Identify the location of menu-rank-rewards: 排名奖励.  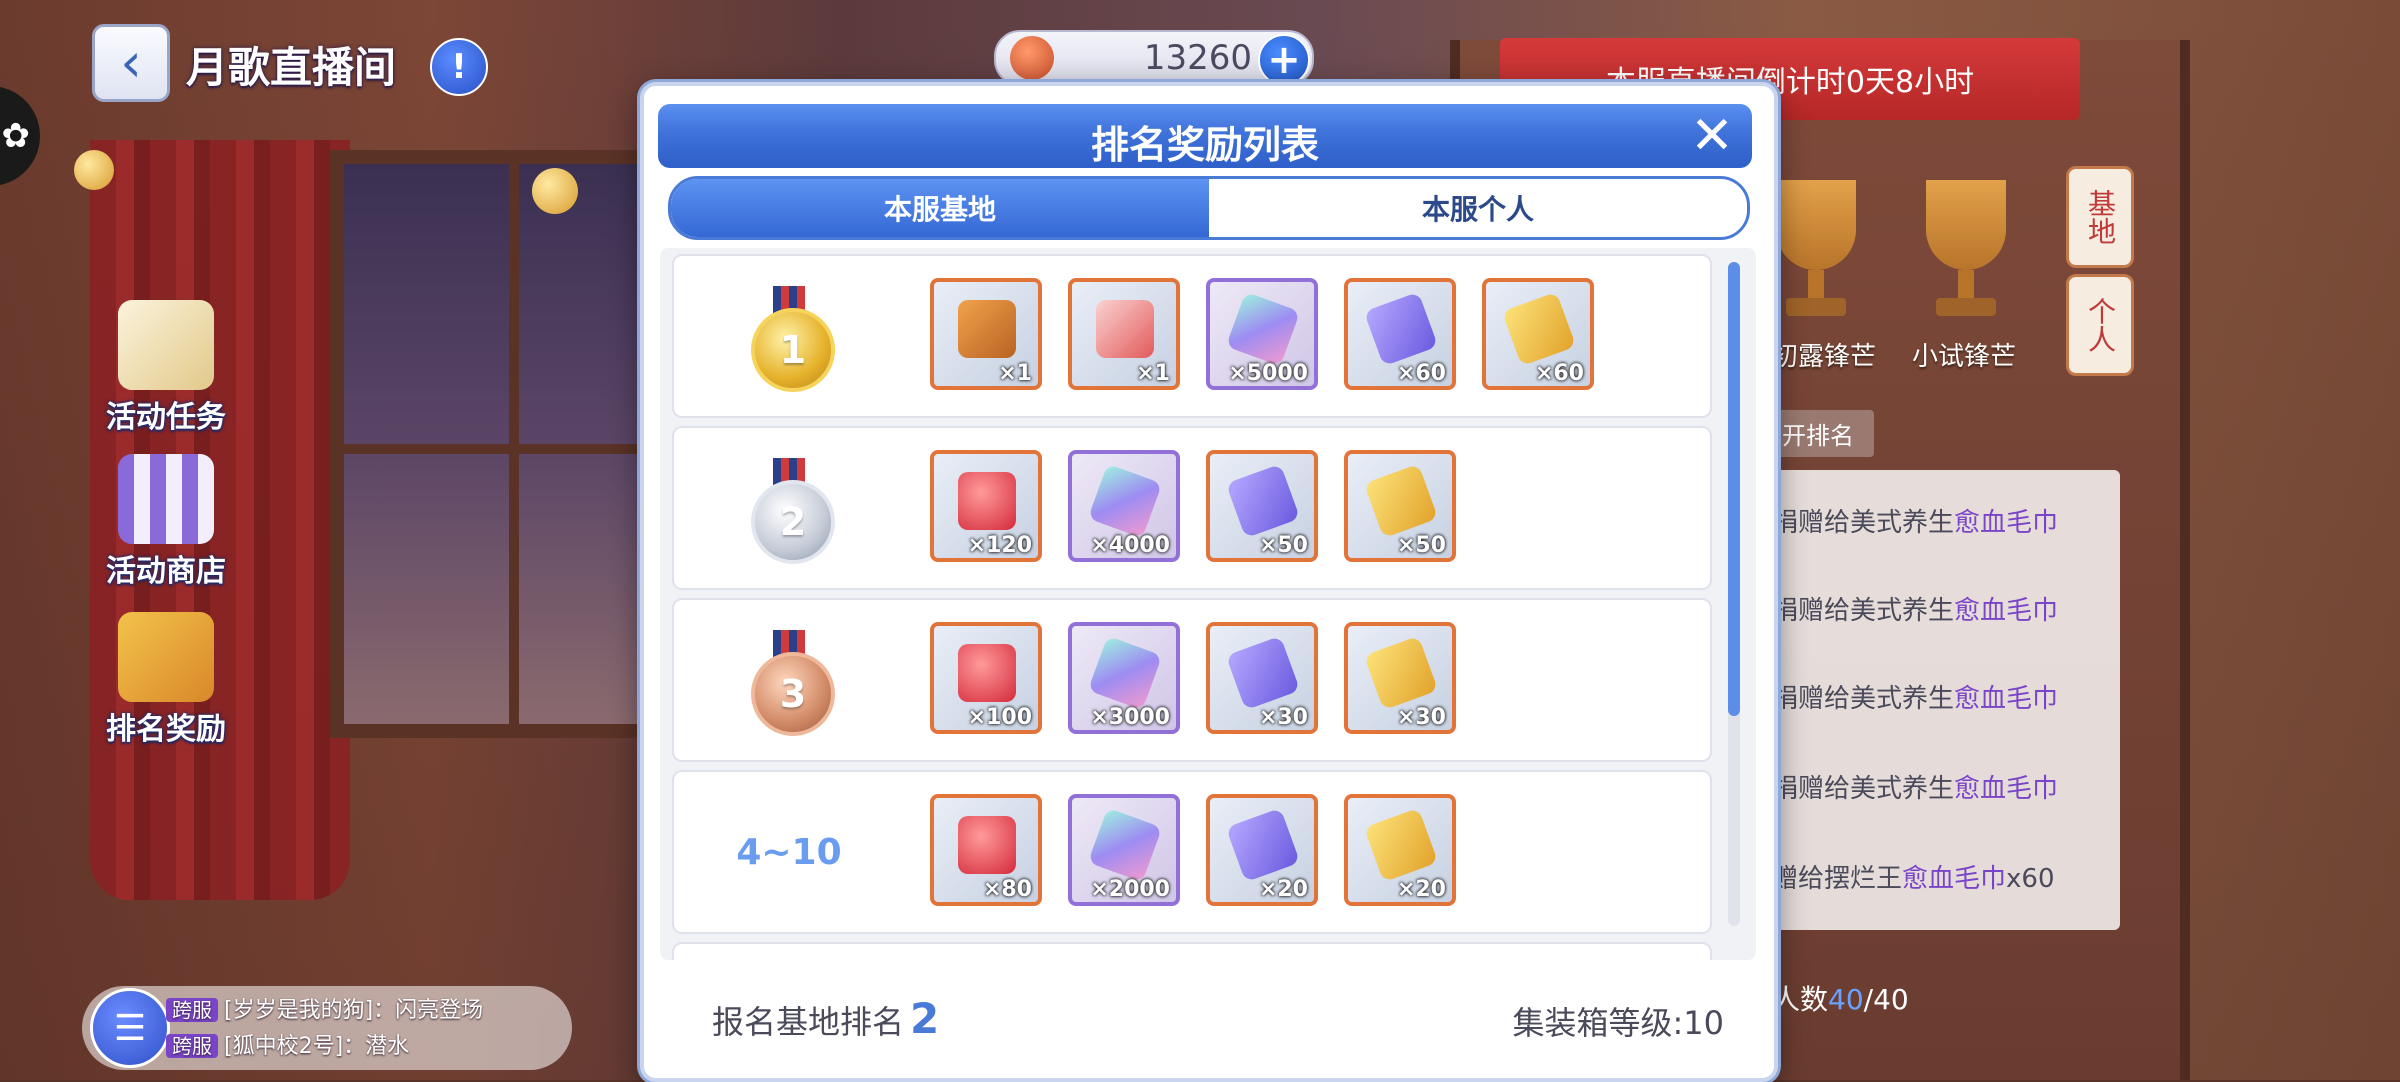
(166, 680).